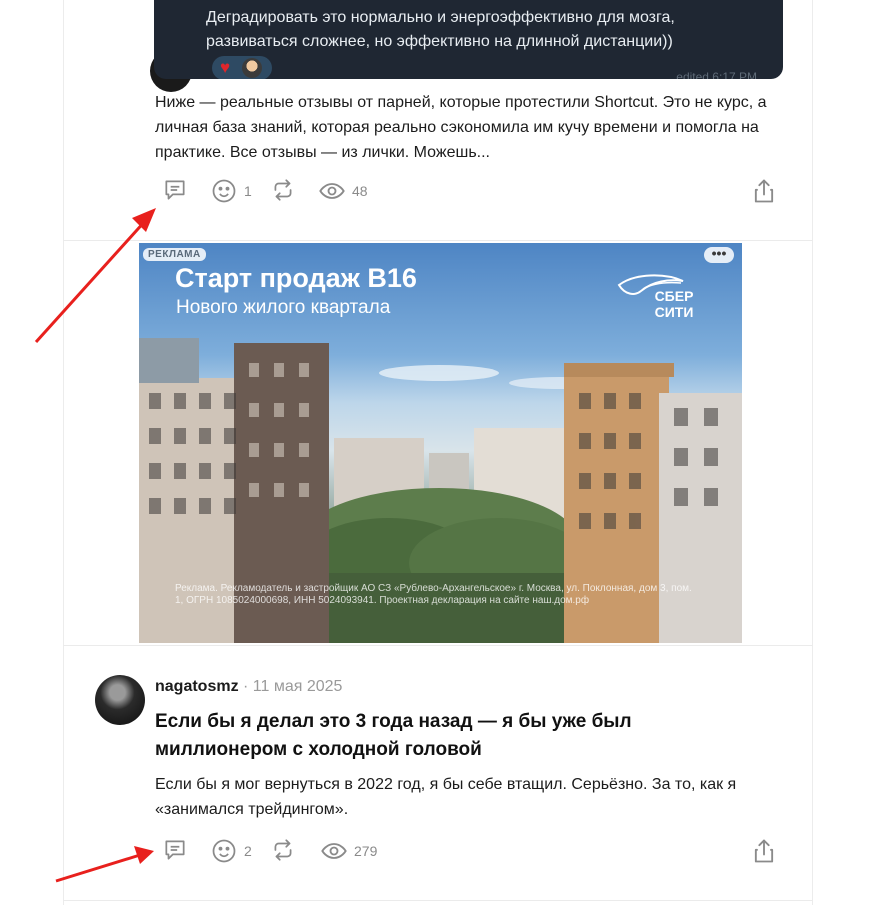 Image resolution: width=886 pixels, height=905 pixels. I want to click on views-counter: 279, so click(348, 851).